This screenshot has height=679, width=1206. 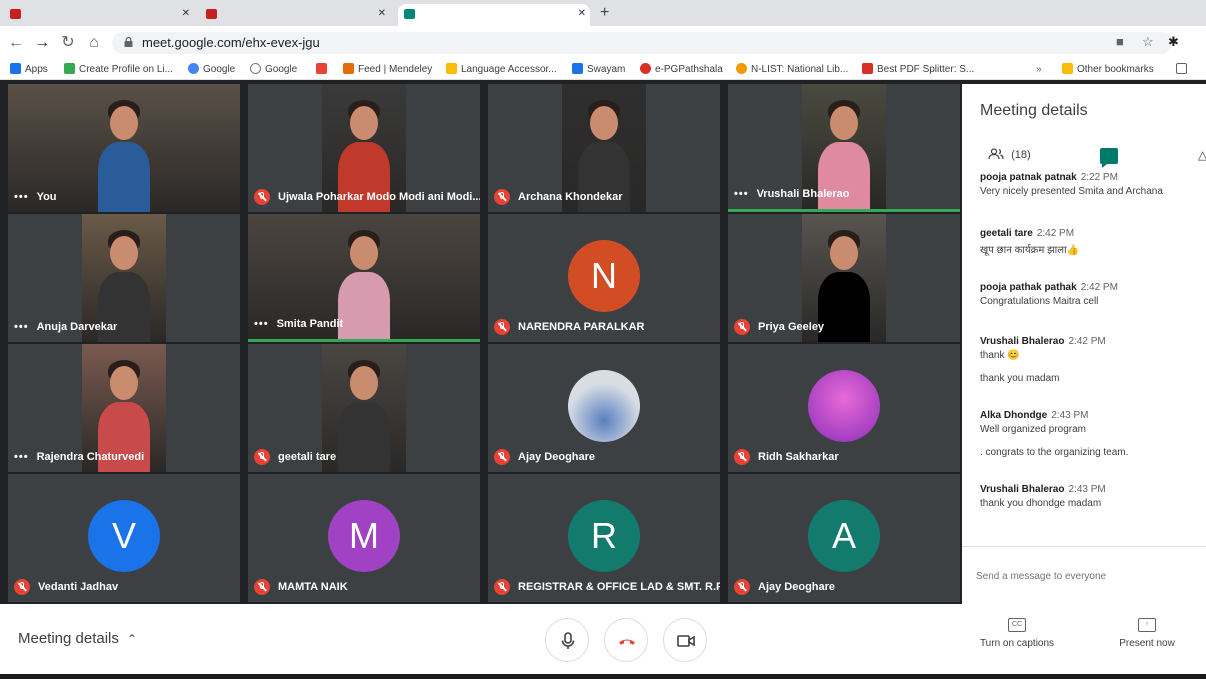 I want to click on bookmark-swayam: Swayam, so click(x=598, y=70).